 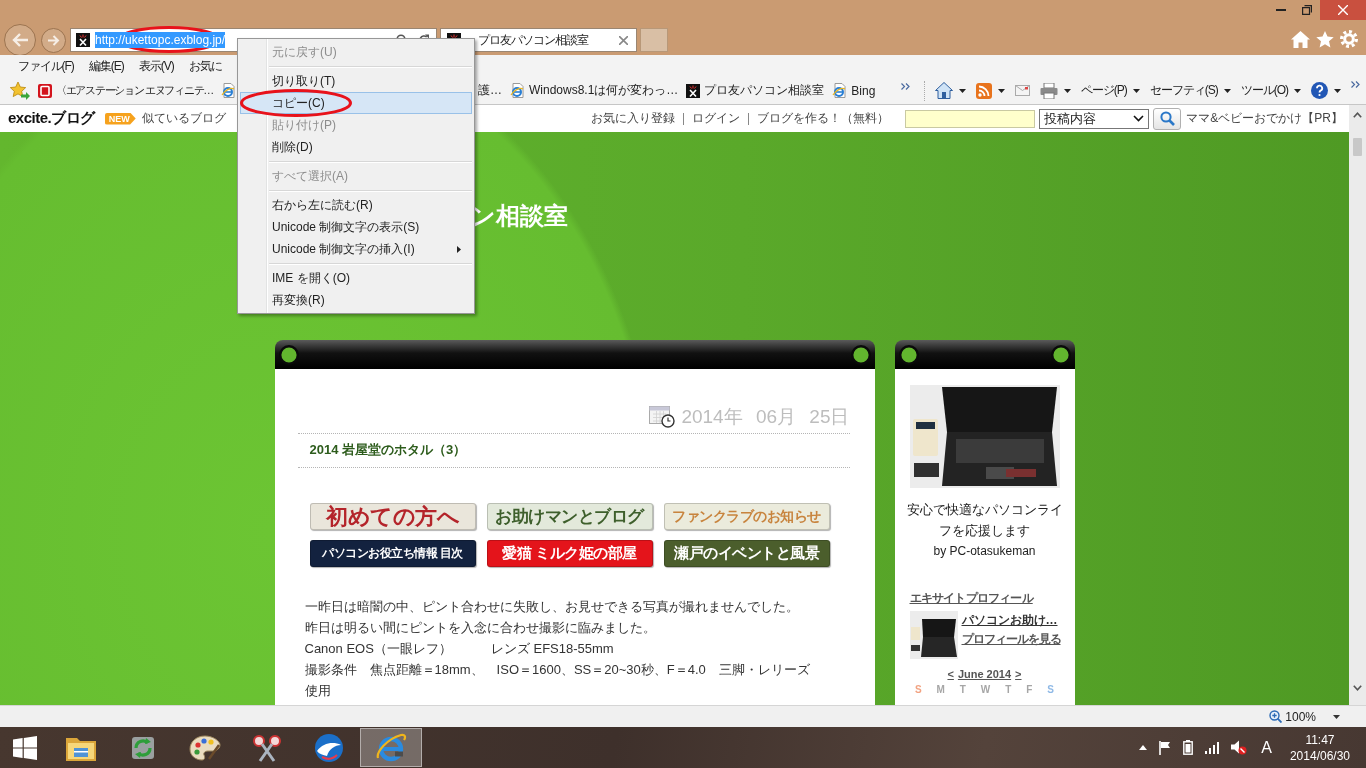 I want to click on post-paragraph: 昨日は明るい間にピントを入念に合わせ撮影に臨みました。, so click(x=480, y=628).